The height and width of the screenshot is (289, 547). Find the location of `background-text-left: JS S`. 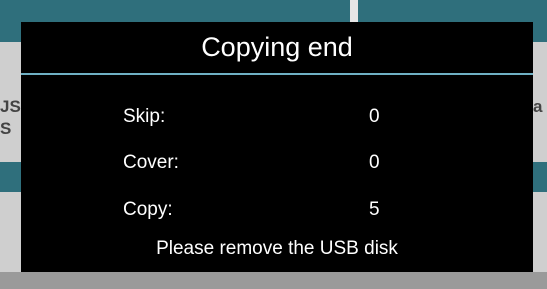

background-text-left: JS S is located at coordinates (10, 117).